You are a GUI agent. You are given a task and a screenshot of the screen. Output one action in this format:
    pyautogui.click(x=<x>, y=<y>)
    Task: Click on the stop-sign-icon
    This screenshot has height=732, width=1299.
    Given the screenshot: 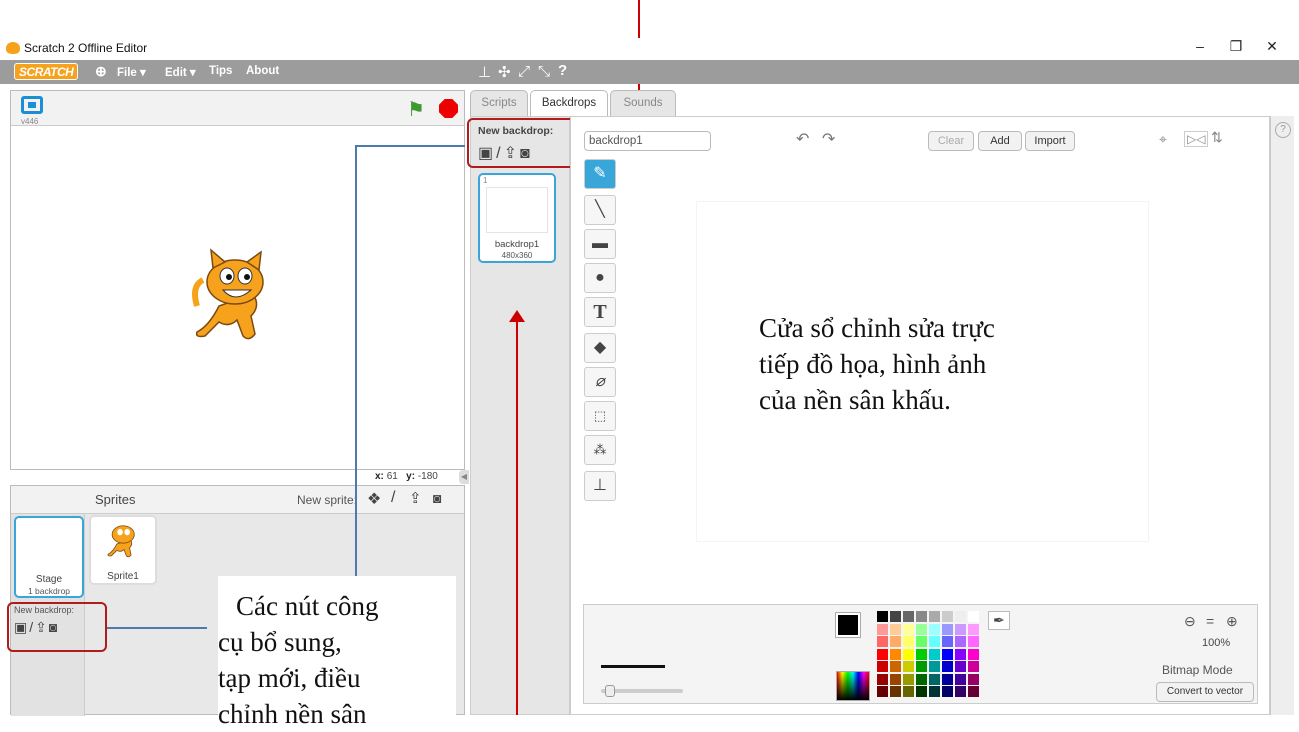 What is the action you would take?
    pyautogui.click(x=448, y=108)
    